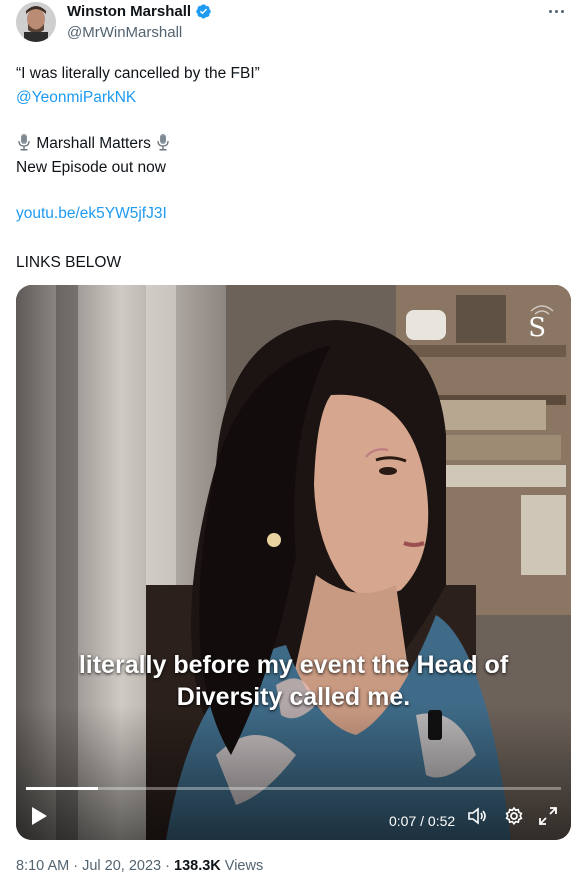 This screenshot has width=579, height=884. I want to click on volume-icon, so click(477, 816).